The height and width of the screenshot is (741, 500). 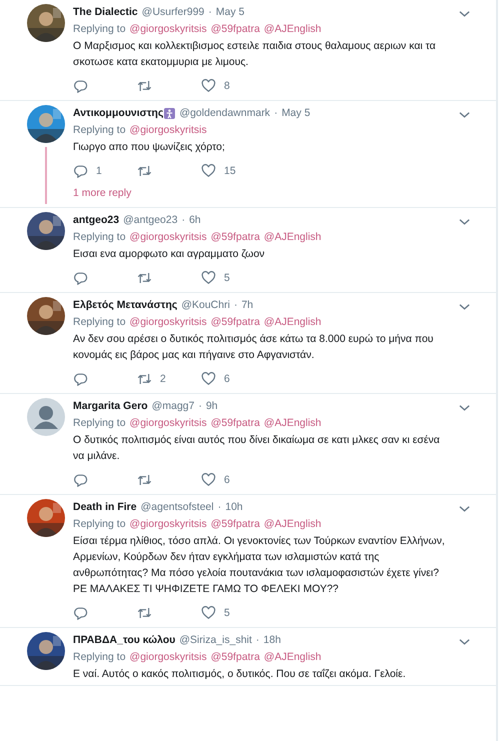 I want to click on more-replies-link: 1 more reply, so click(x=263, y=193).